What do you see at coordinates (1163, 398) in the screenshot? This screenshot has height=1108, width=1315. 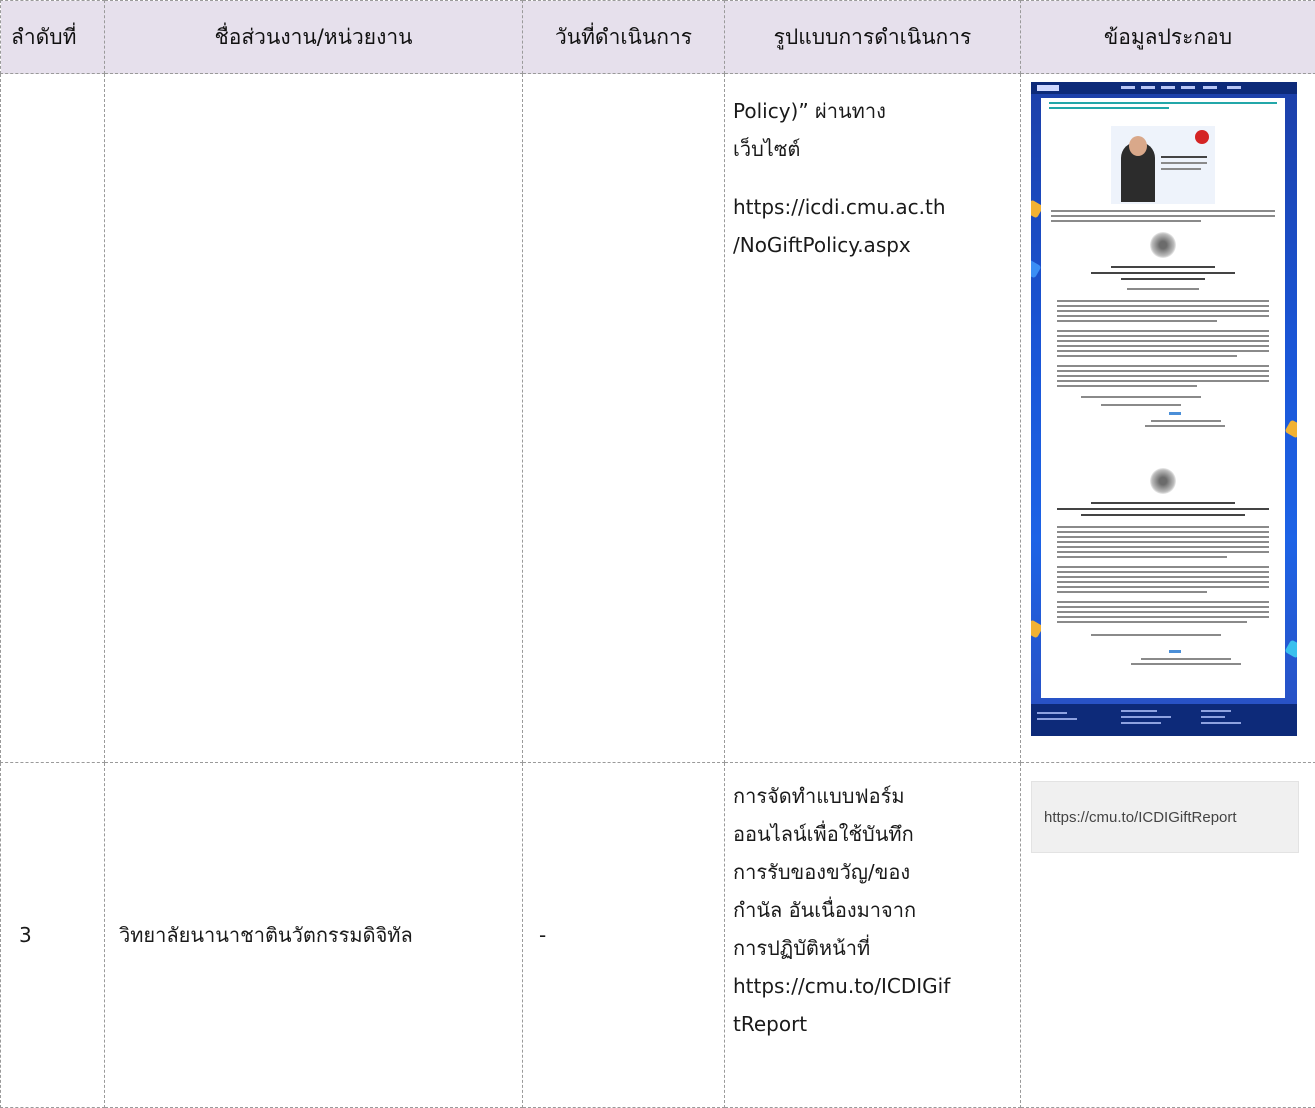 I see `thumbnail-document` at bounding box center [1163, 398].